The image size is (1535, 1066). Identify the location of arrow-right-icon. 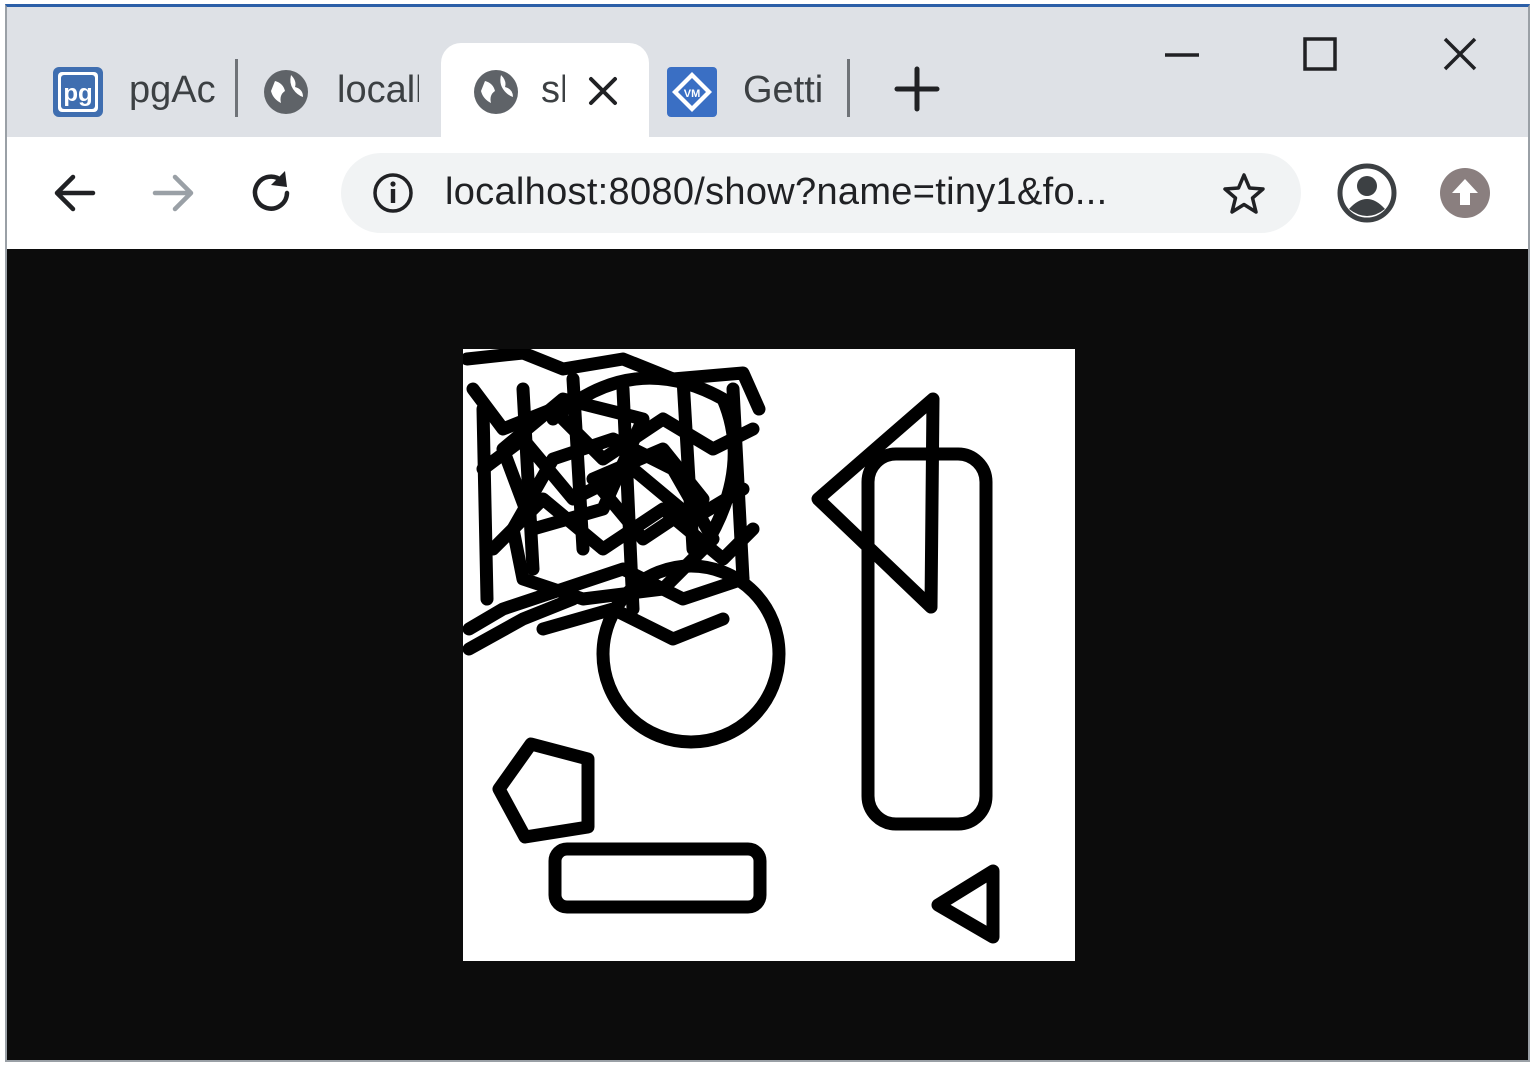
(173, 193).